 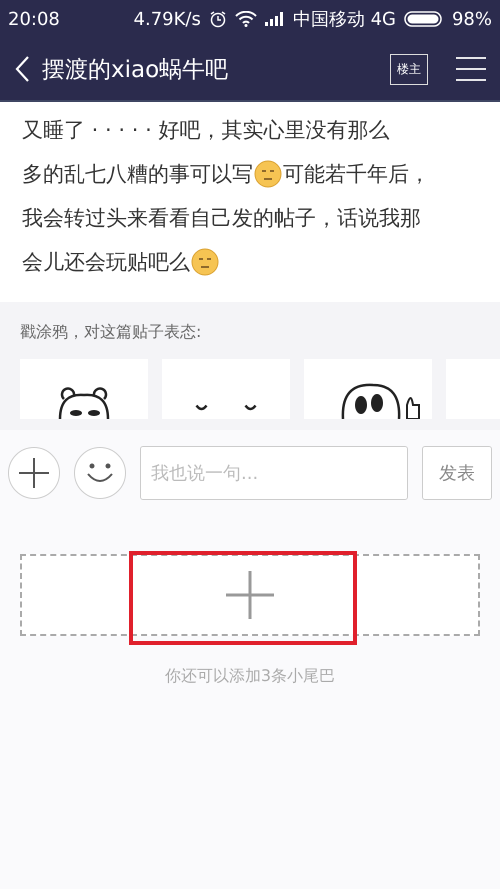 I want to click on page-title: 摆渡的xiao蜗牛吧, so click(x=136, y=70).